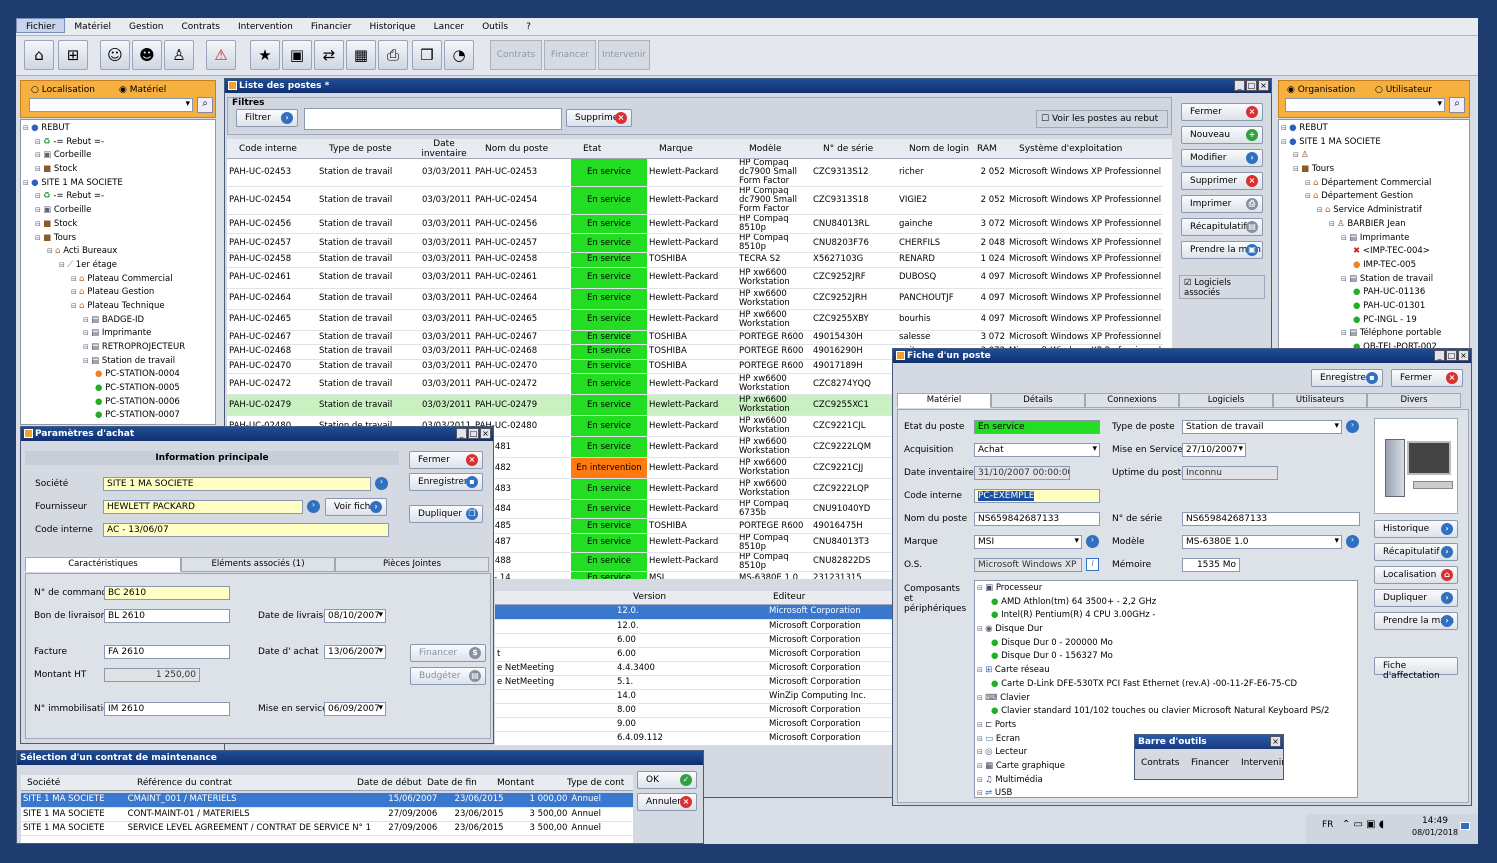 The height and width of the screenshot is (863, 1497). Describe the element at coordinates (1166, 671) in the screenshot. I see `tree-node: ⊟ ⊞ Carte réseau` at that location.